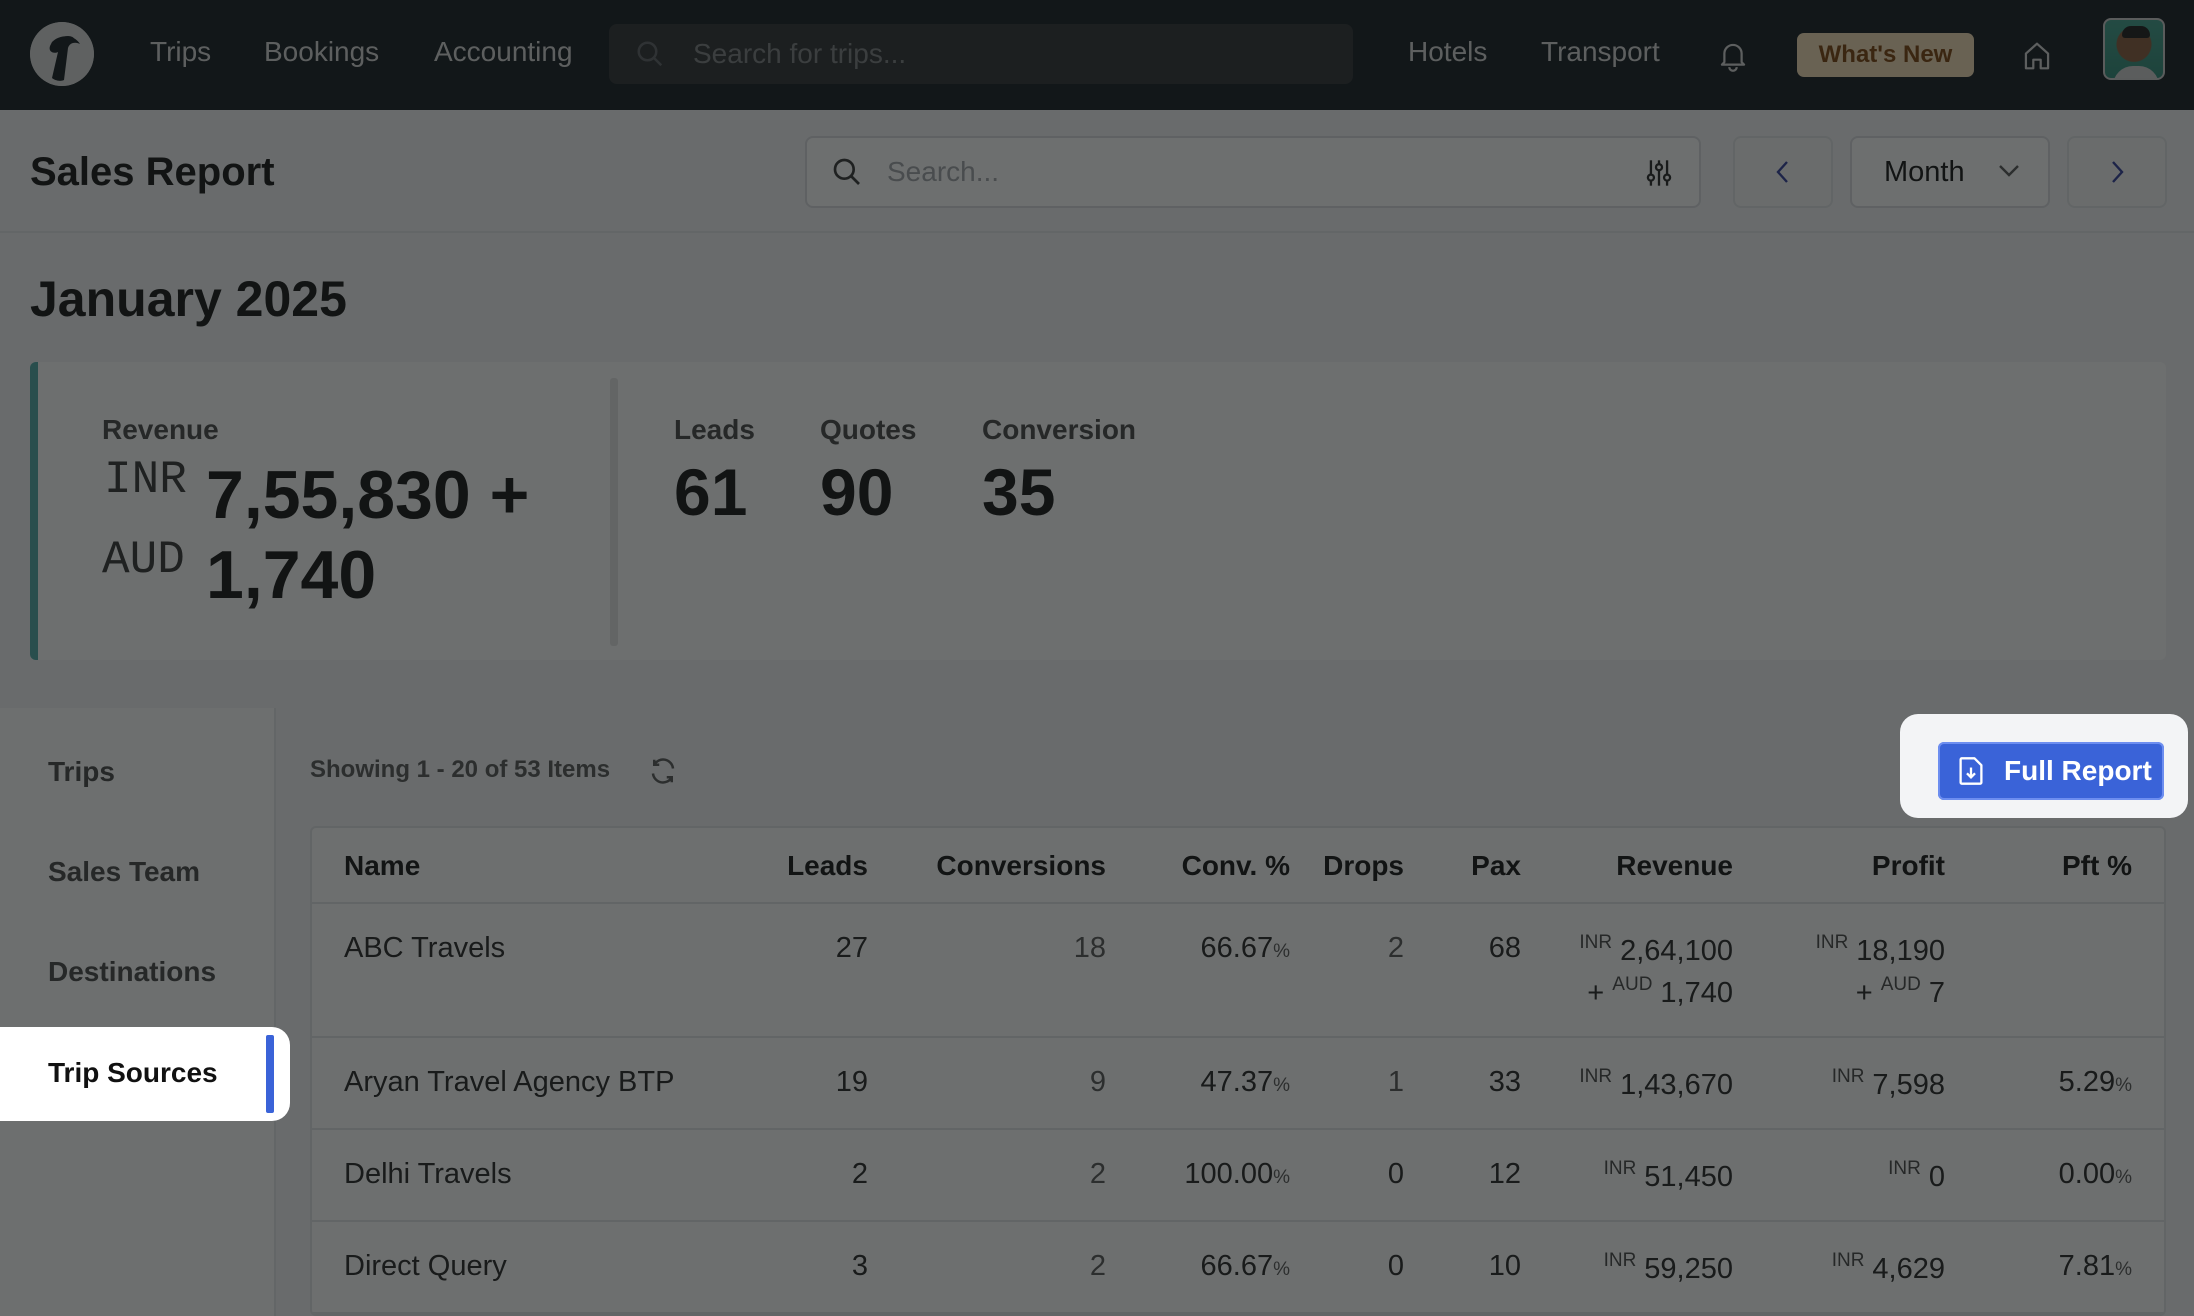 The width and height of the screenshot is (2194, 1316). What do you see at coordinates (857, 492) in the screenshot?
I see `quotes-value: 90` at bounding box center [857, 492].